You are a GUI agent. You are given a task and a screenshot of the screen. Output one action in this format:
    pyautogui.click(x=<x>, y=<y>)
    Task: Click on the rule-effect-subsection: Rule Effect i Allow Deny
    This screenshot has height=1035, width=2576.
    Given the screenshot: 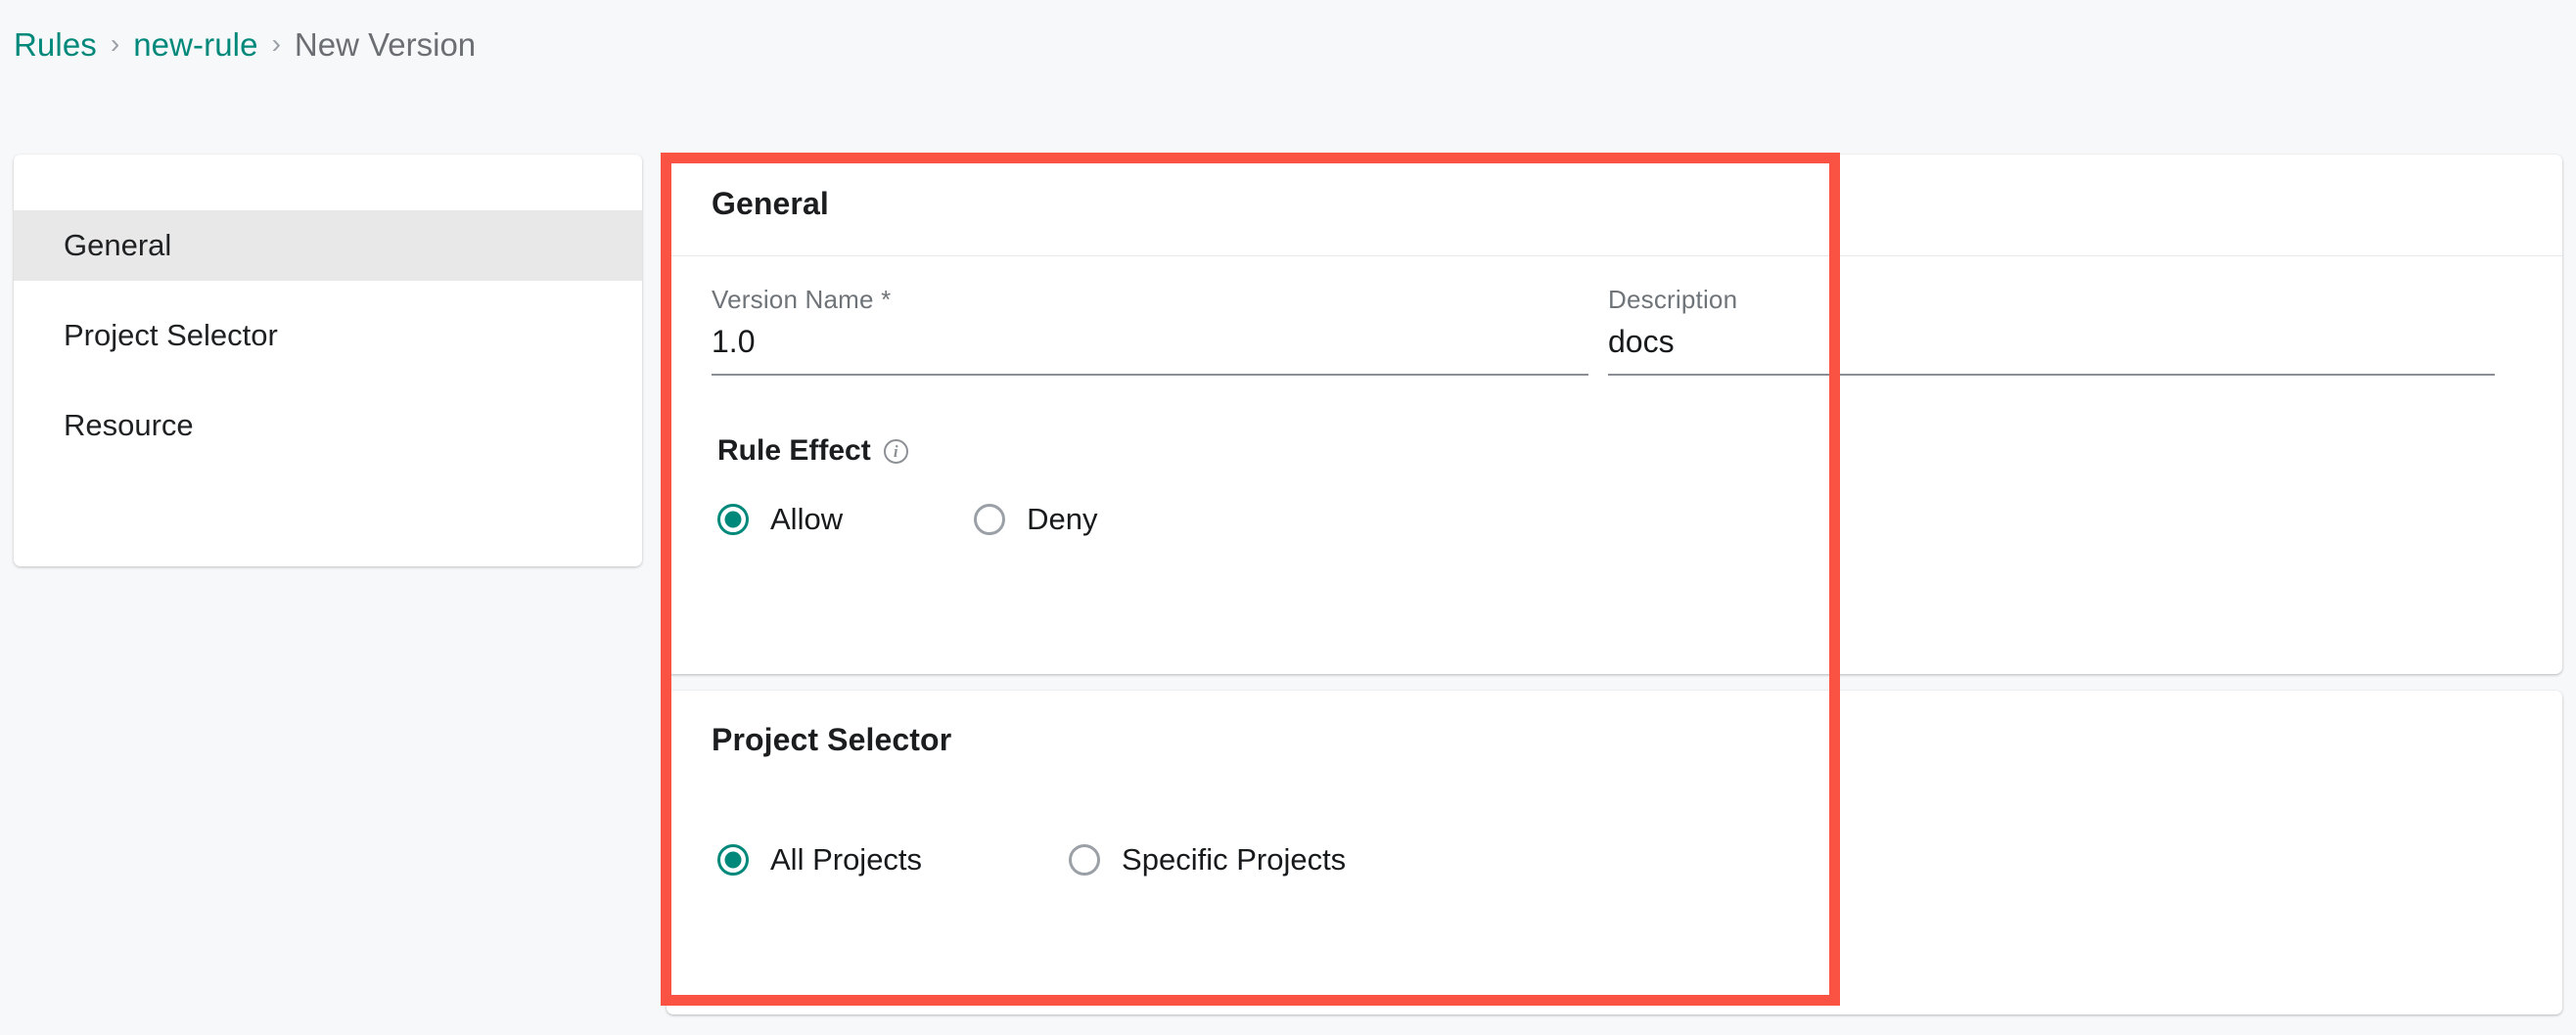 What is the action you would take?
    pyautogui.click(x=1615, y=456)
    